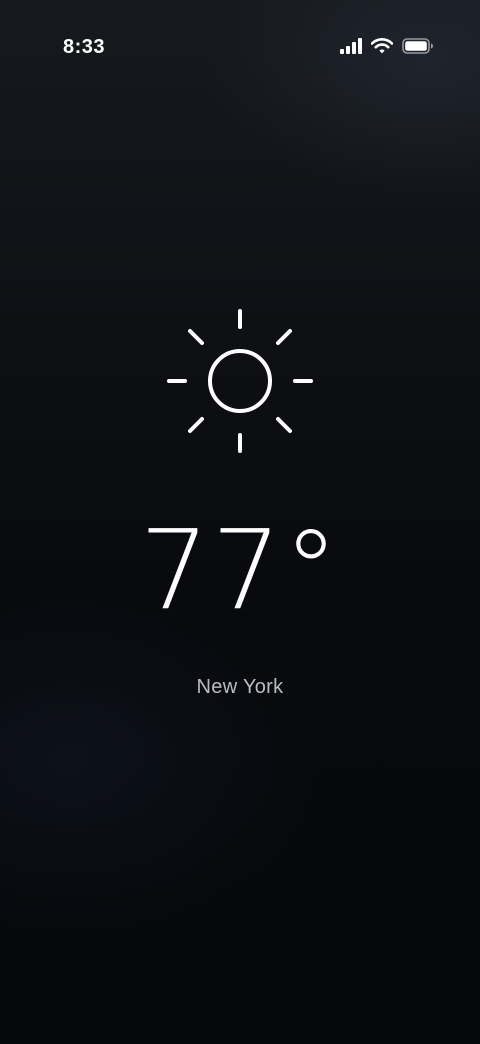 The image size is (480, 1044). What do you see at coordinates (417, 46) in the screenshot?
I see `battery-icon` at bounding box center [417, 46].